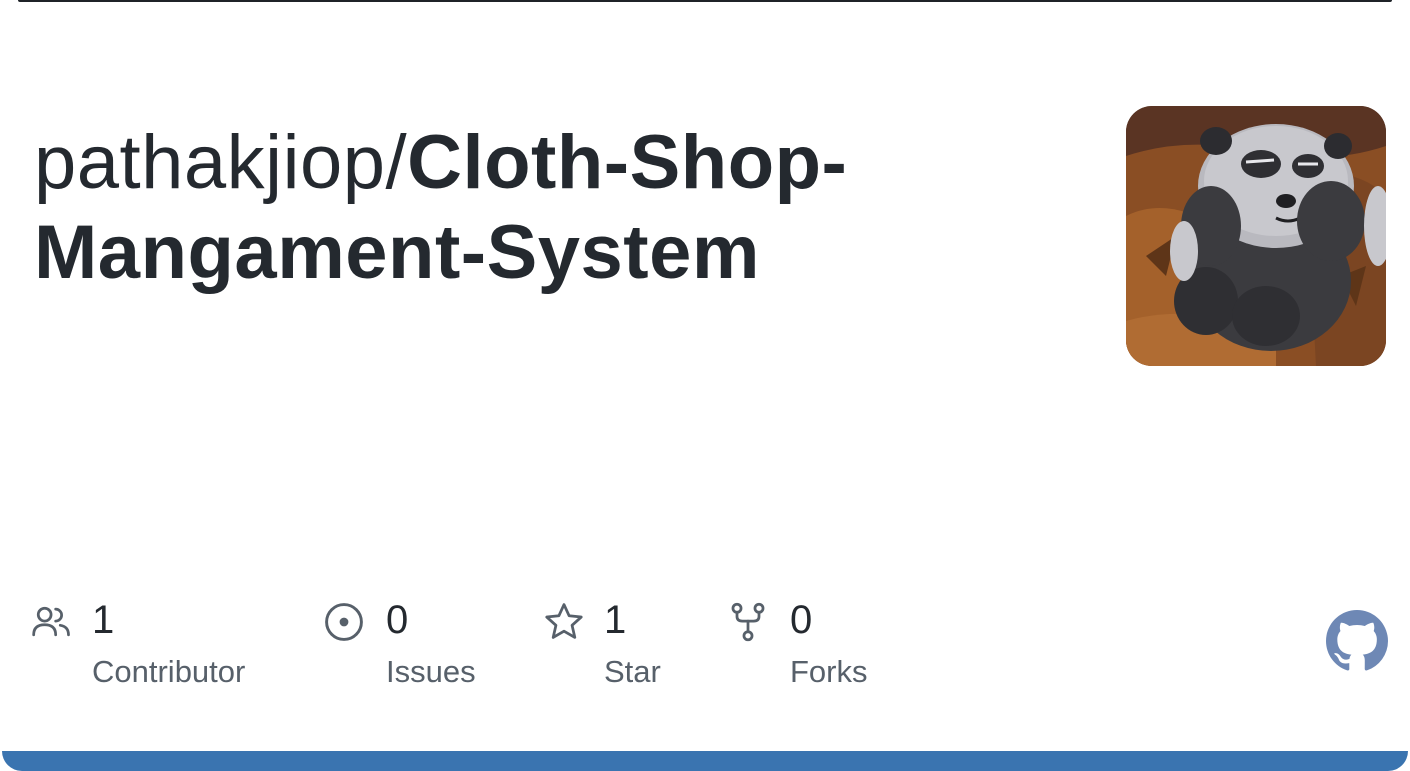 This screenshot has height=771, width=1410. I want to click on top-edge-divider, so click(705, 1).